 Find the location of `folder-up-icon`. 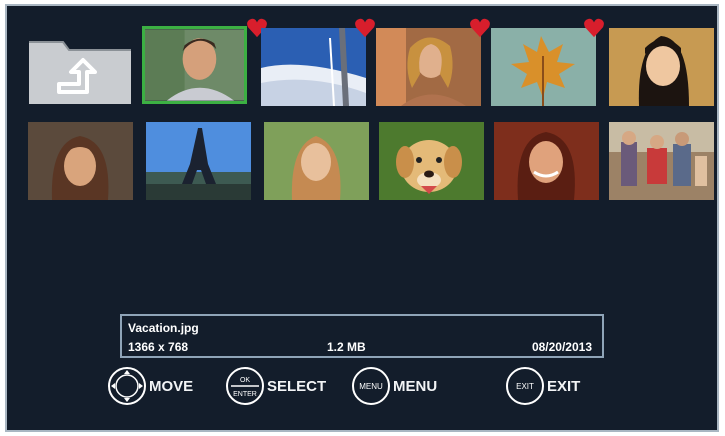

folder-up-icon is located at coordinates (80, 68).